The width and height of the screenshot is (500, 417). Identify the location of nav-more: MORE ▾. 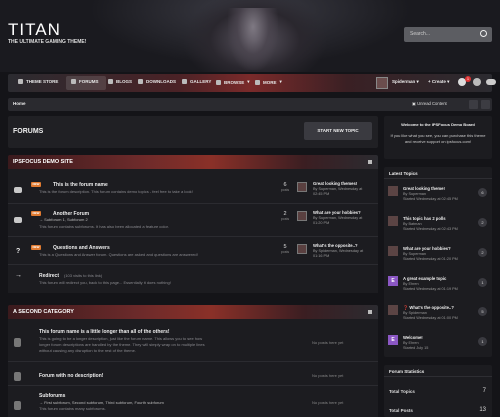
(268, 82).